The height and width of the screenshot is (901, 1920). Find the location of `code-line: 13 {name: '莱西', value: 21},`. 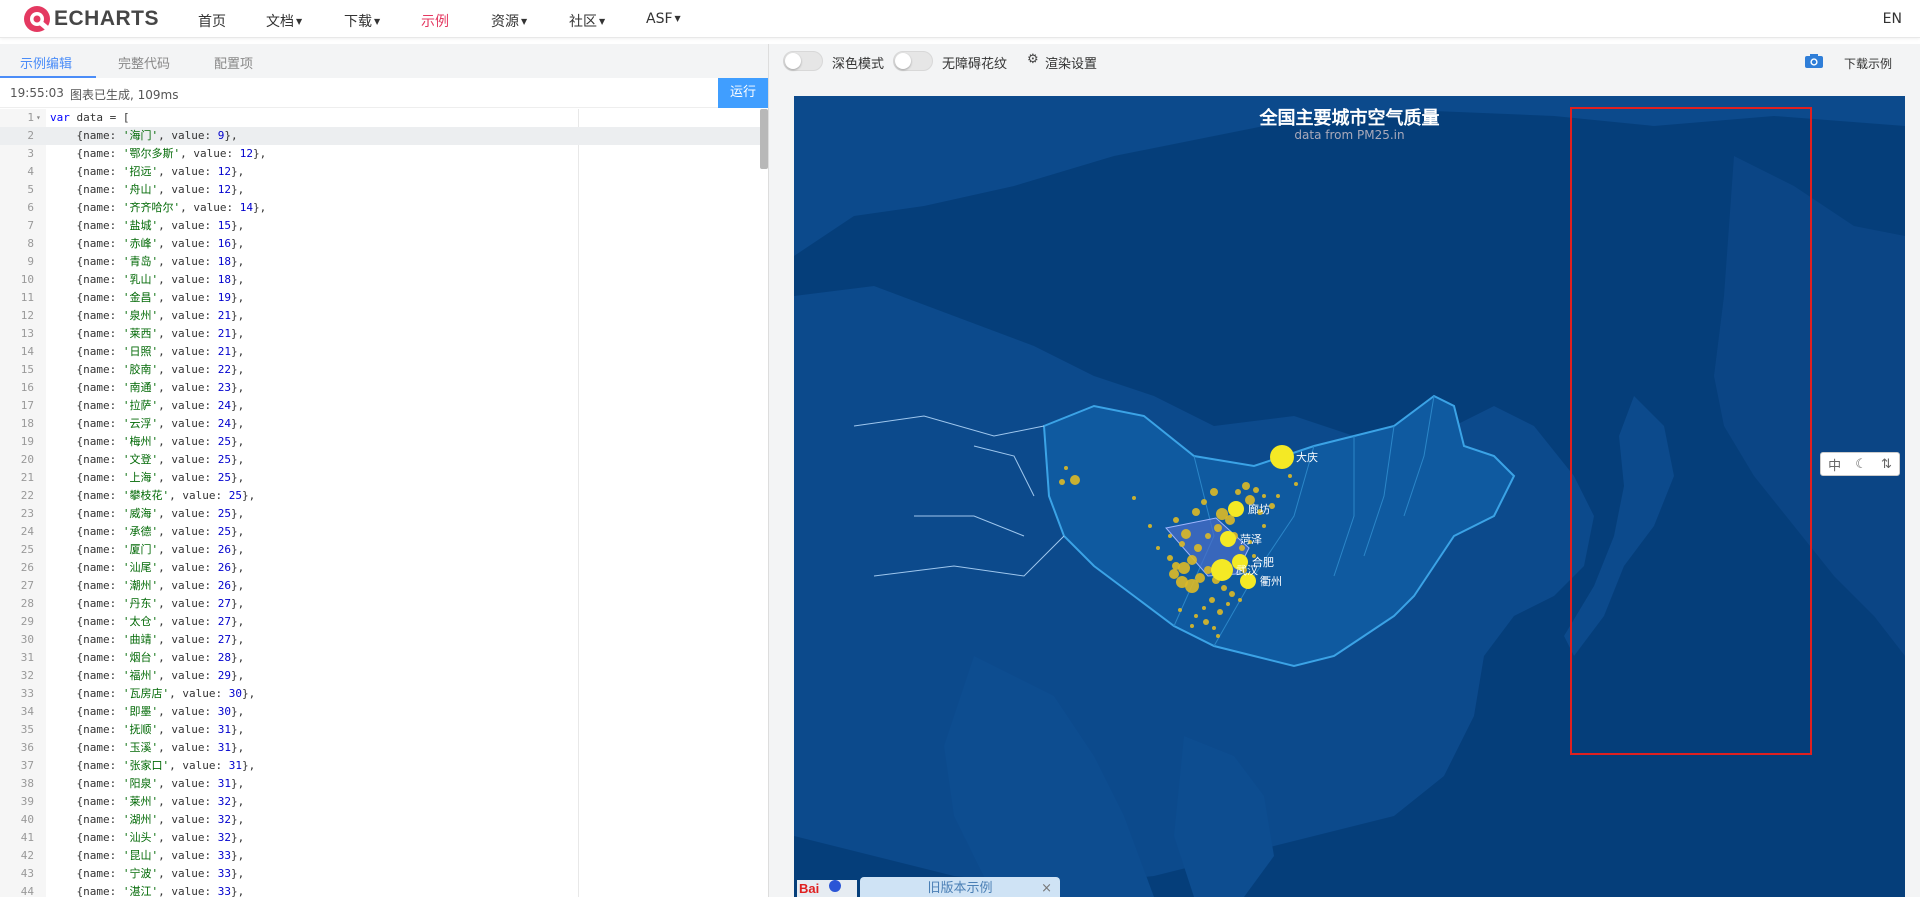

code-line: 13 {name: '莱西', value: 21}, is located at coordinates (380, 334).